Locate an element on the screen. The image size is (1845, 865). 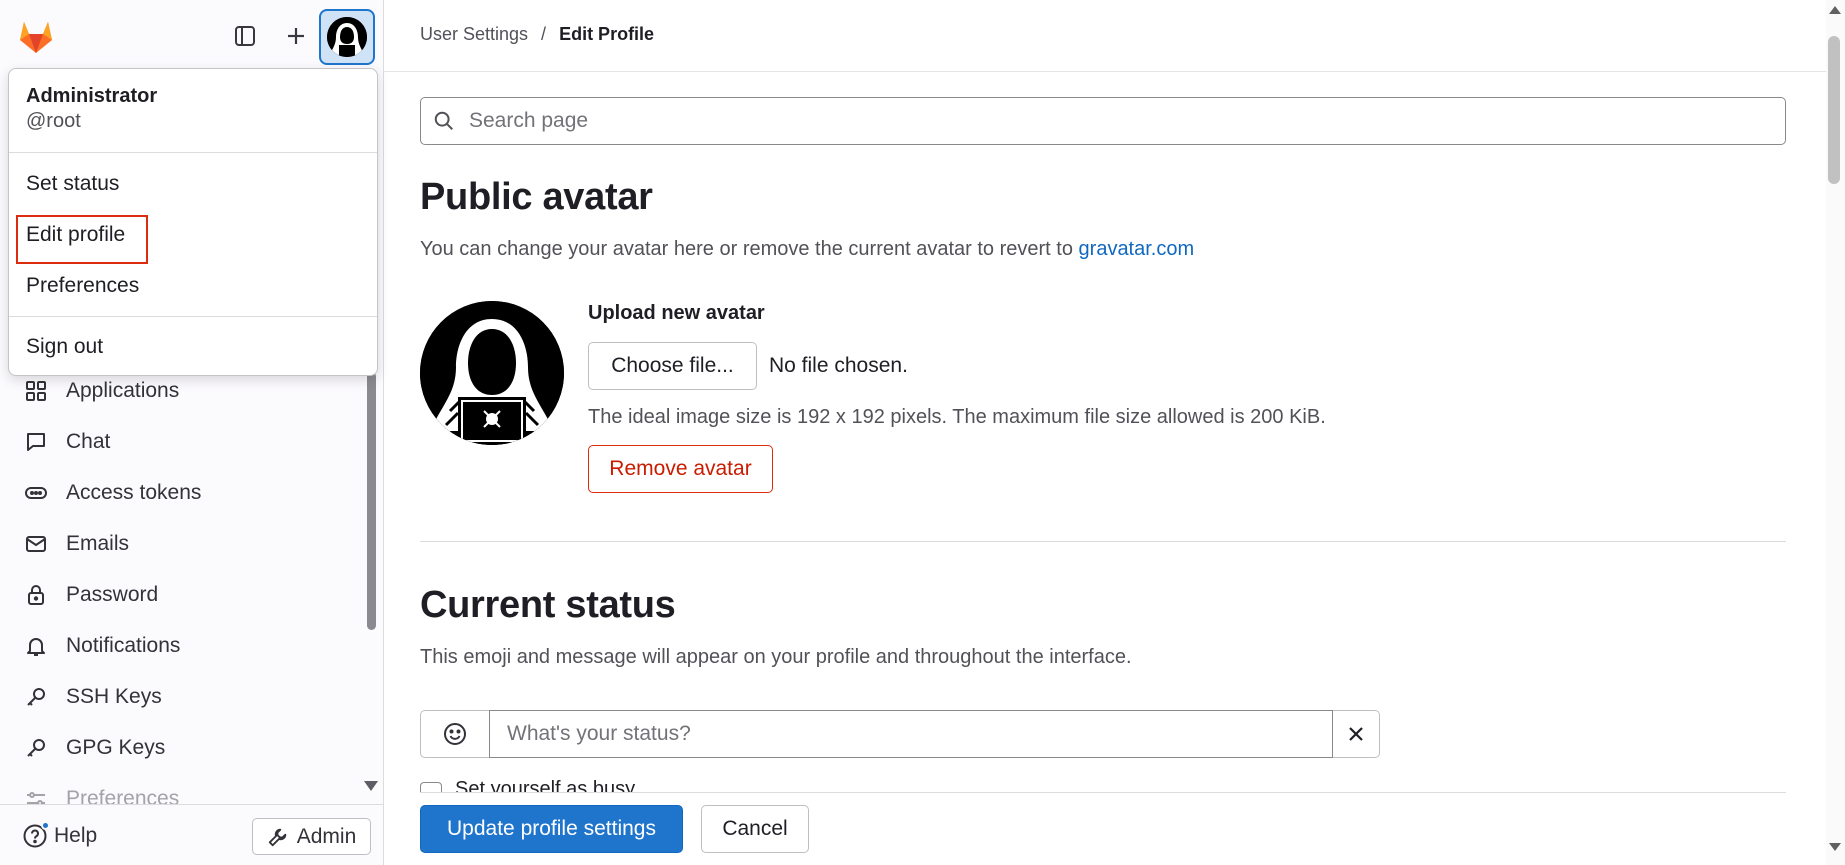
help-button: Help is located at coordinates (59, 836).